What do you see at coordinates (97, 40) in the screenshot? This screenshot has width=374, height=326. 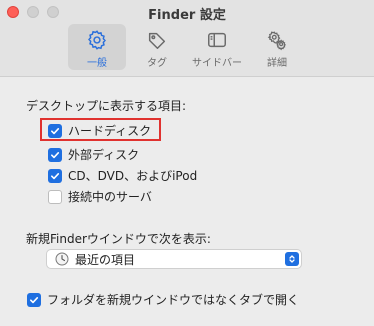 I see `gear-icon` at bounding box center [97, 40].